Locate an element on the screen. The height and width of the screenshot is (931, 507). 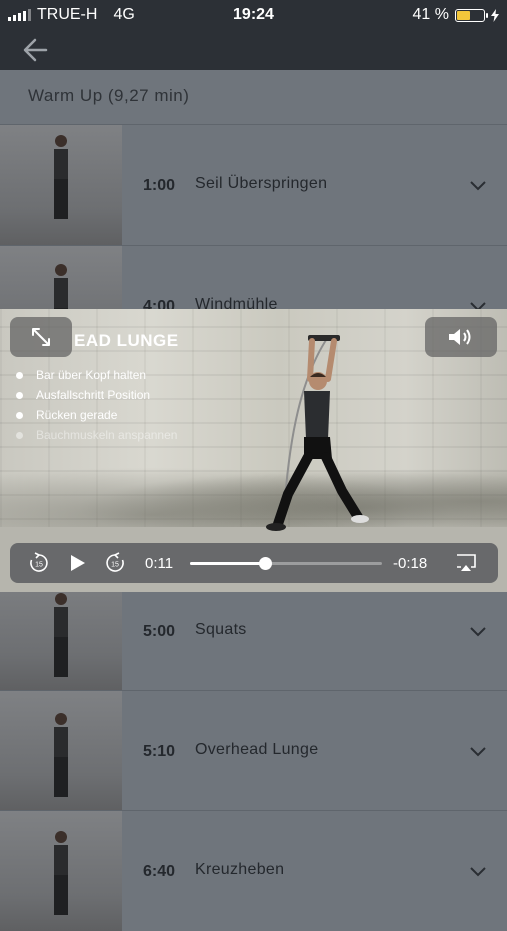
play-icon is located at coordinates (77, 563).